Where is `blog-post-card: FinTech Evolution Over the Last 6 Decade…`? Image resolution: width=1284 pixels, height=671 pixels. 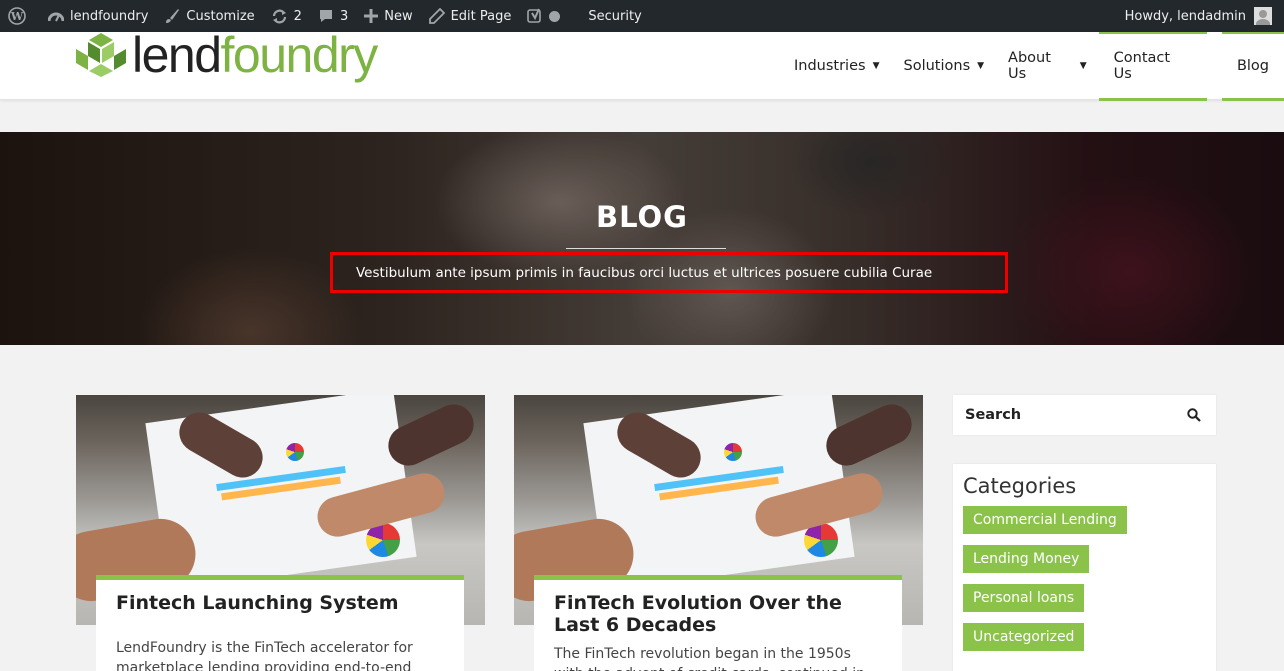 blog-post-card: FinTech Evolution Over the Last 6 Decade… is located at coordinates (718, 533).